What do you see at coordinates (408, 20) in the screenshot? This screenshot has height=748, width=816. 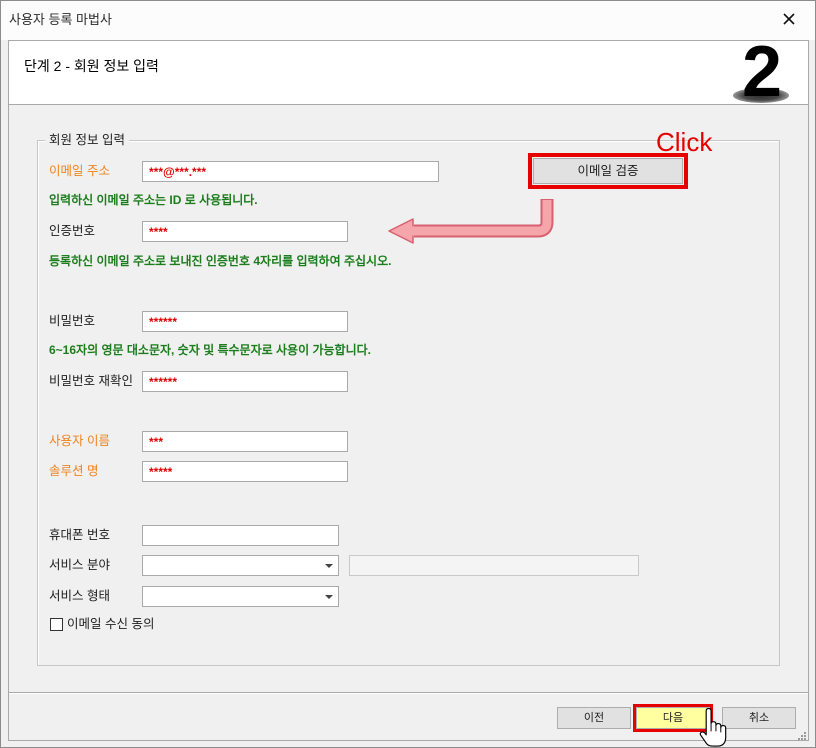 I see `title-bar` at bounding box center [408, 20].